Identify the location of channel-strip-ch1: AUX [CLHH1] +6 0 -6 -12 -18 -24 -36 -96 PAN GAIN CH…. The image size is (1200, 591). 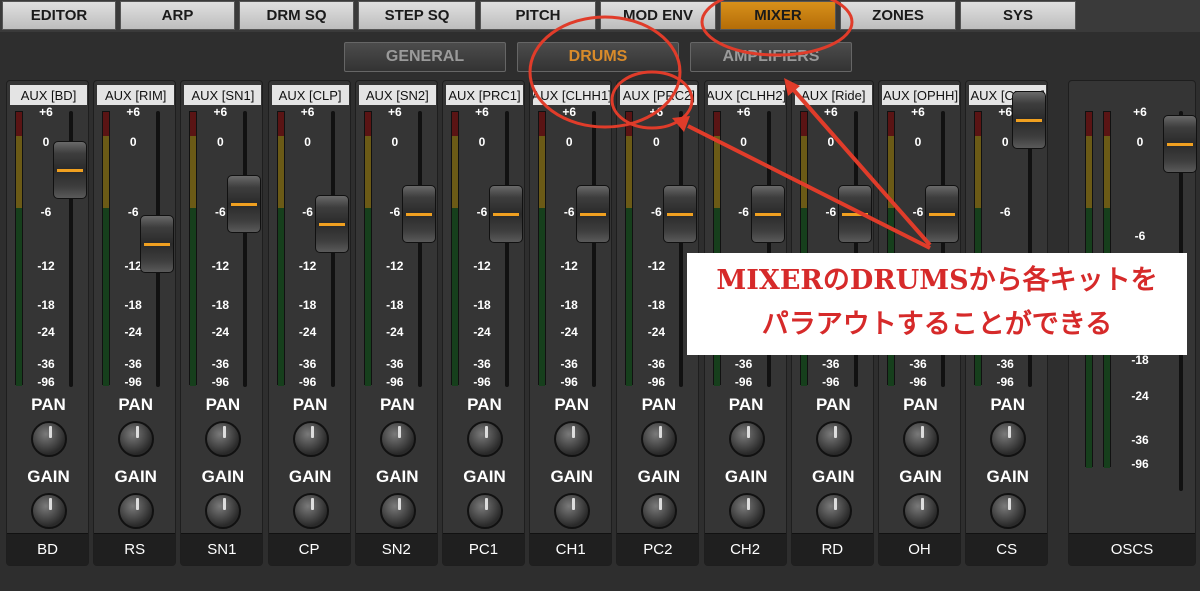
(571, 323).